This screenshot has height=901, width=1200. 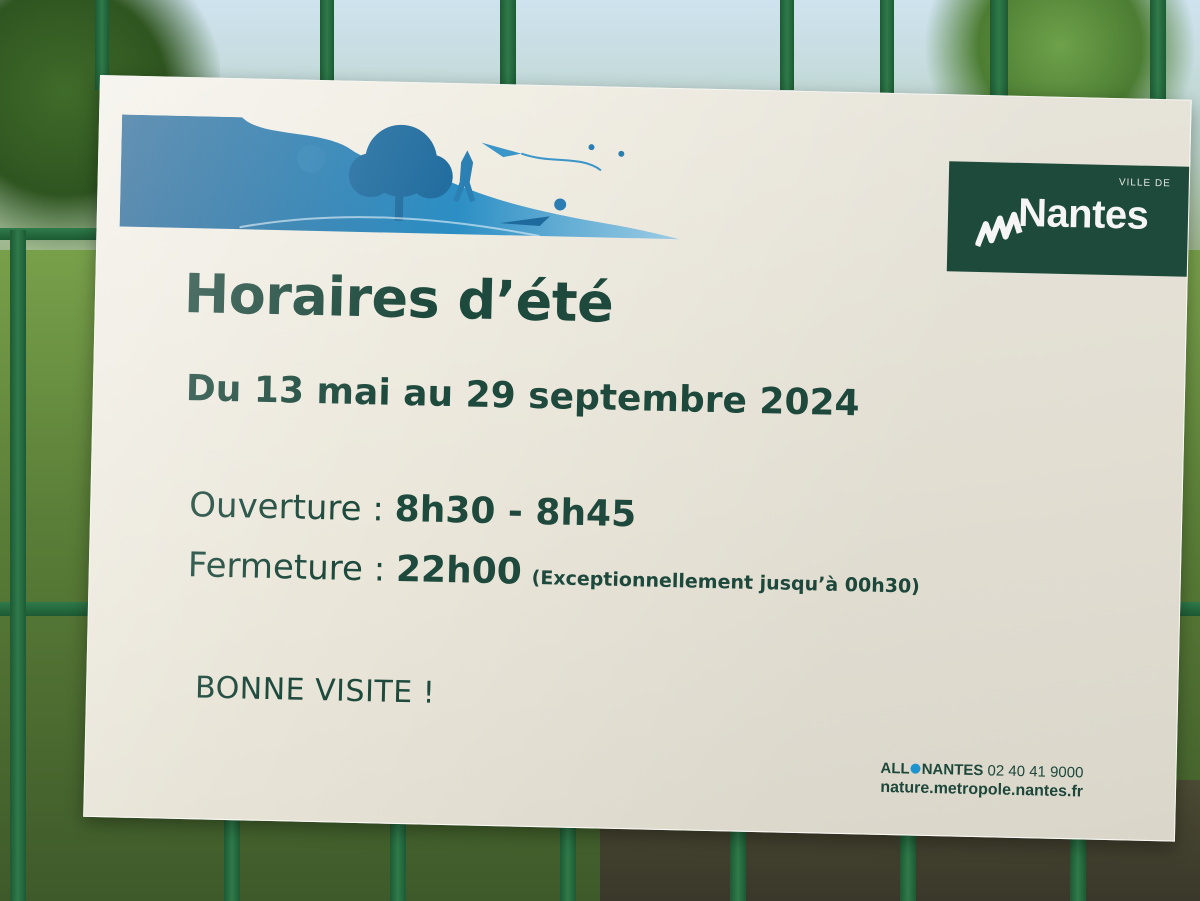 What do you see at coordinates (292, 567) in the screenshot?
I see `closing-label: Fermeture :` at bounding box center [292, 567].